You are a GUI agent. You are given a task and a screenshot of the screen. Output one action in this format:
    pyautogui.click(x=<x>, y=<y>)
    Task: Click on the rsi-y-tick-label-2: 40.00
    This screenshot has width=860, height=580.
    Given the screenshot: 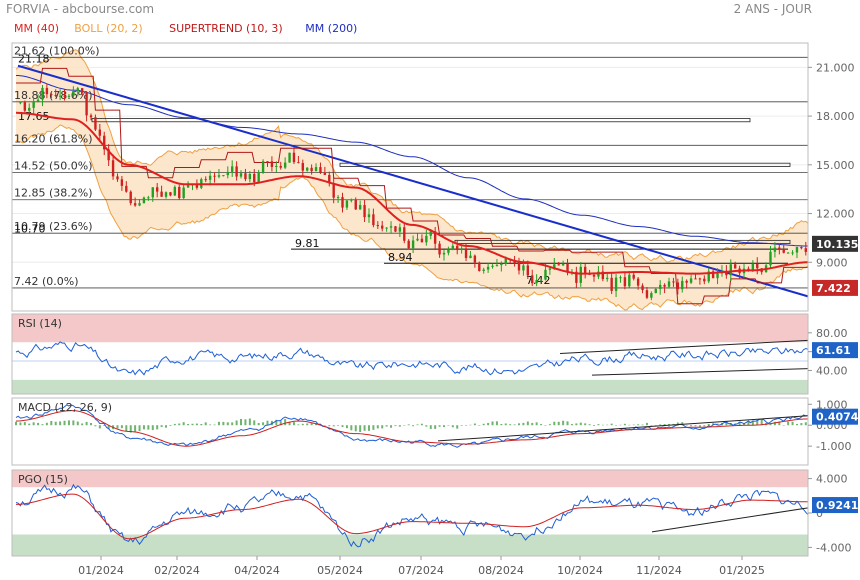 What is the action you would take?
    pyautogui.click(x=832, y=370)
    